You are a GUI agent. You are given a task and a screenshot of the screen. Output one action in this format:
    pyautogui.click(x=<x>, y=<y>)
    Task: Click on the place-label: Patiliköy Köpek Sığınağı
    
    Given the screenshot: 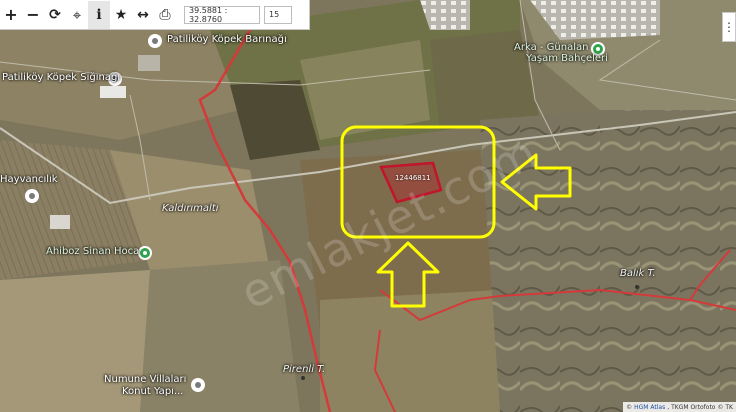 What is the action you would take?
    pyautogui.click(x=61, y=77)
    